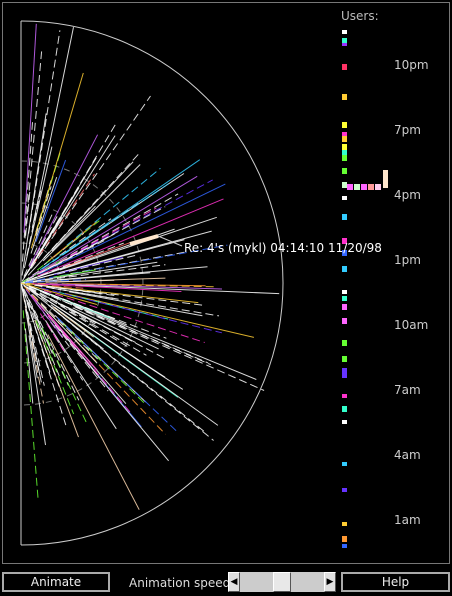 The image size is (452, 596). Describe the element at coordinates (407, 455) in the screenshot. I see `time-tick-4am: 4am` at that location.